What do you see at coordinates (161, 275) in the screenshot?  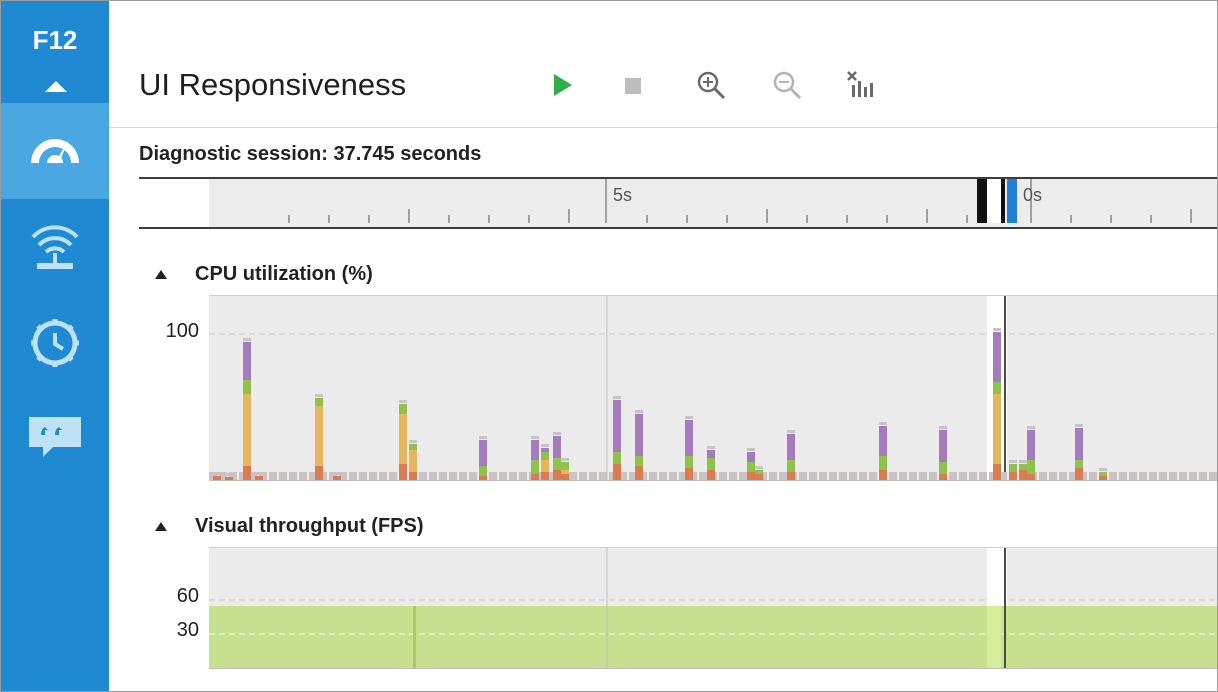 I see `cpu-collapse-icon` at bounding box center [161, 275].